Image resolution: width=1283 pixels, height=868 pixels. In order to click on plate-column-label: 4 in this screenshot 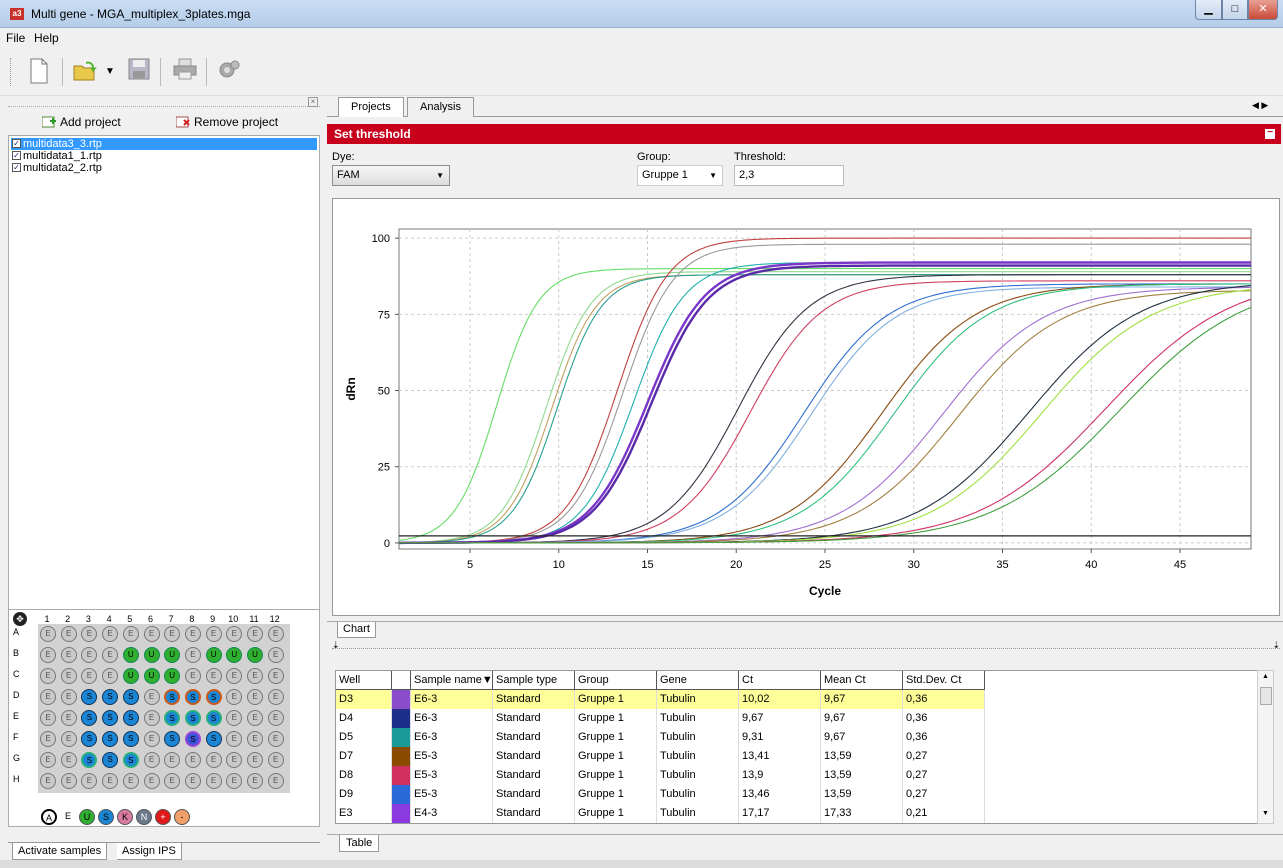, I will do `click(109, 619)`.